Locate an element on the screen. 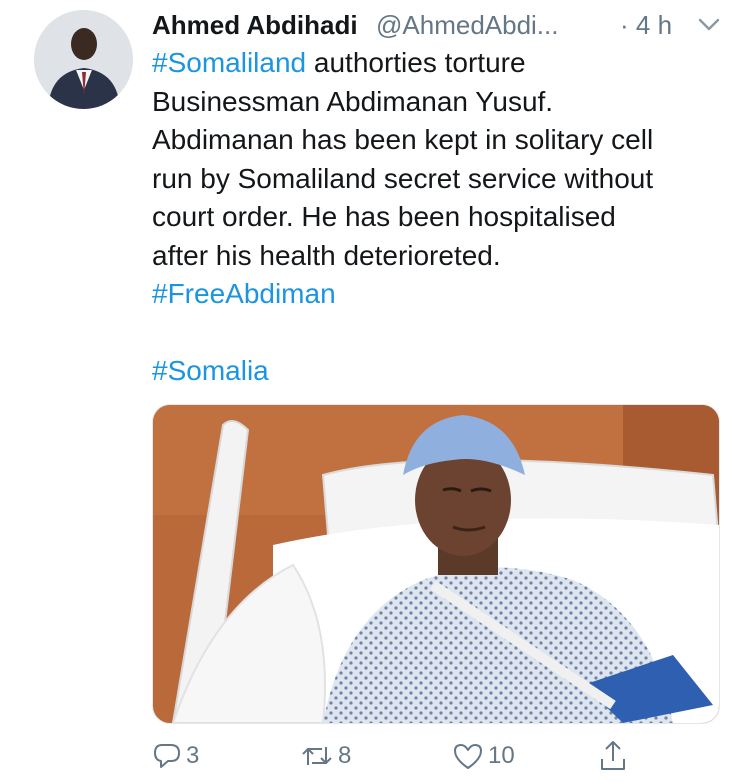 Image resolution: width=750 pixels, height=782 pixels. reply-icon is located at coordinates (167, 756).